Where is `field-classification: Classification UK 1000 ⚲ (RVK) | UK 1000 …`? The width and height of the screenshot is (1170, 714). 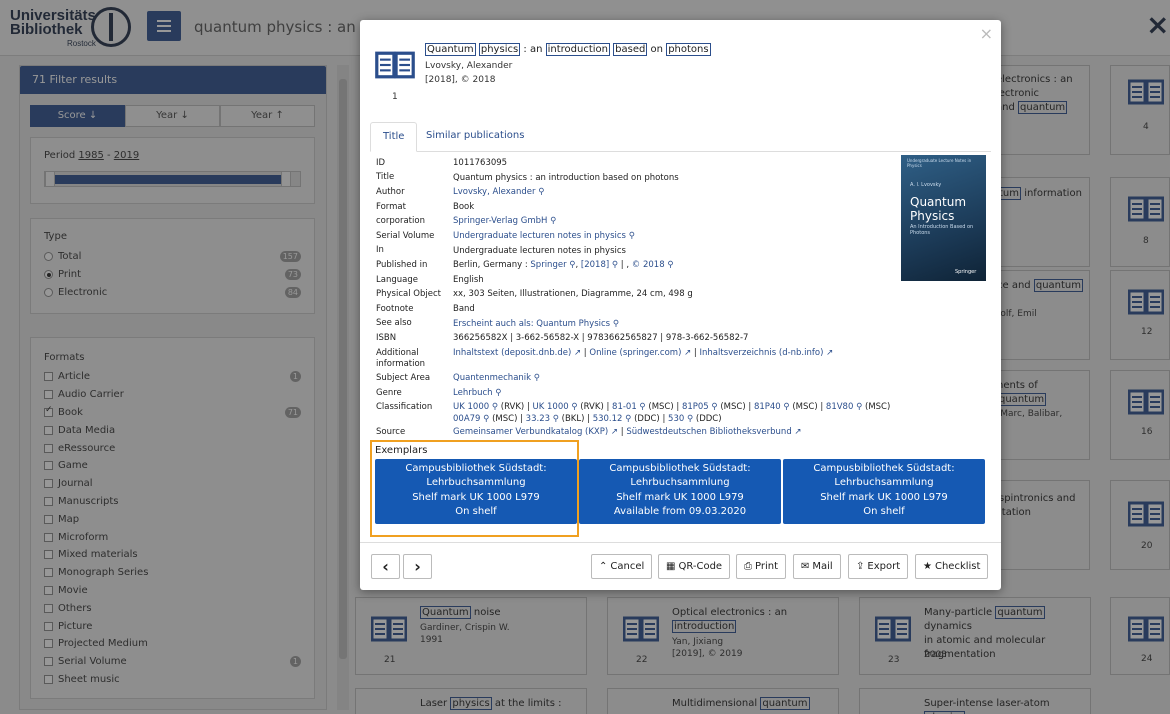
field-classification: Classification UK 1000 ⚲ (RVK) | UK 1000 … is located at coordinates (633, 413).